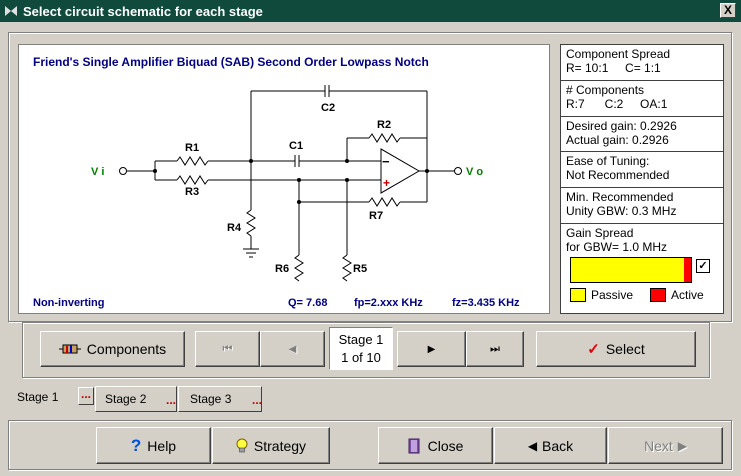 The image size is (741, 476). Describe the element at coordinates (192, 192) in the screenshot. I see `r3-label: R3` at that location.